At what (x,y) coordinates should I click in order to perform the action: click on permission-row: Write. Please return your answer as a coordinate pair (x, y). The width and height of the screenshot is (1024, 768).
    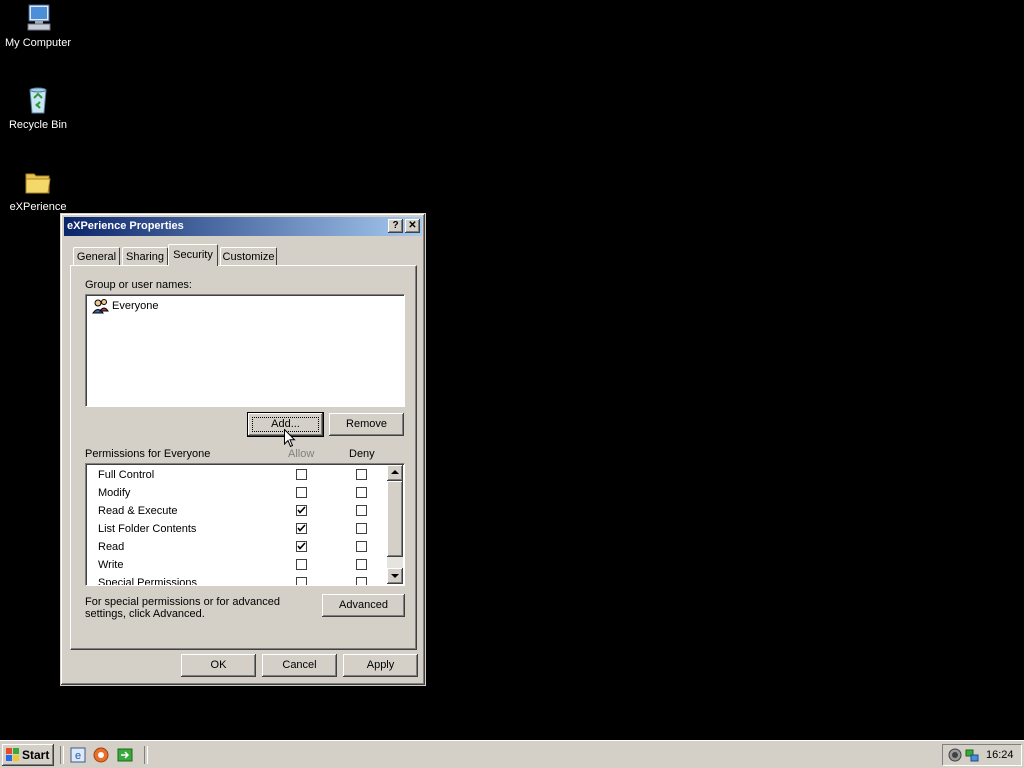
    Looking at the image, I should click on (248, 565).